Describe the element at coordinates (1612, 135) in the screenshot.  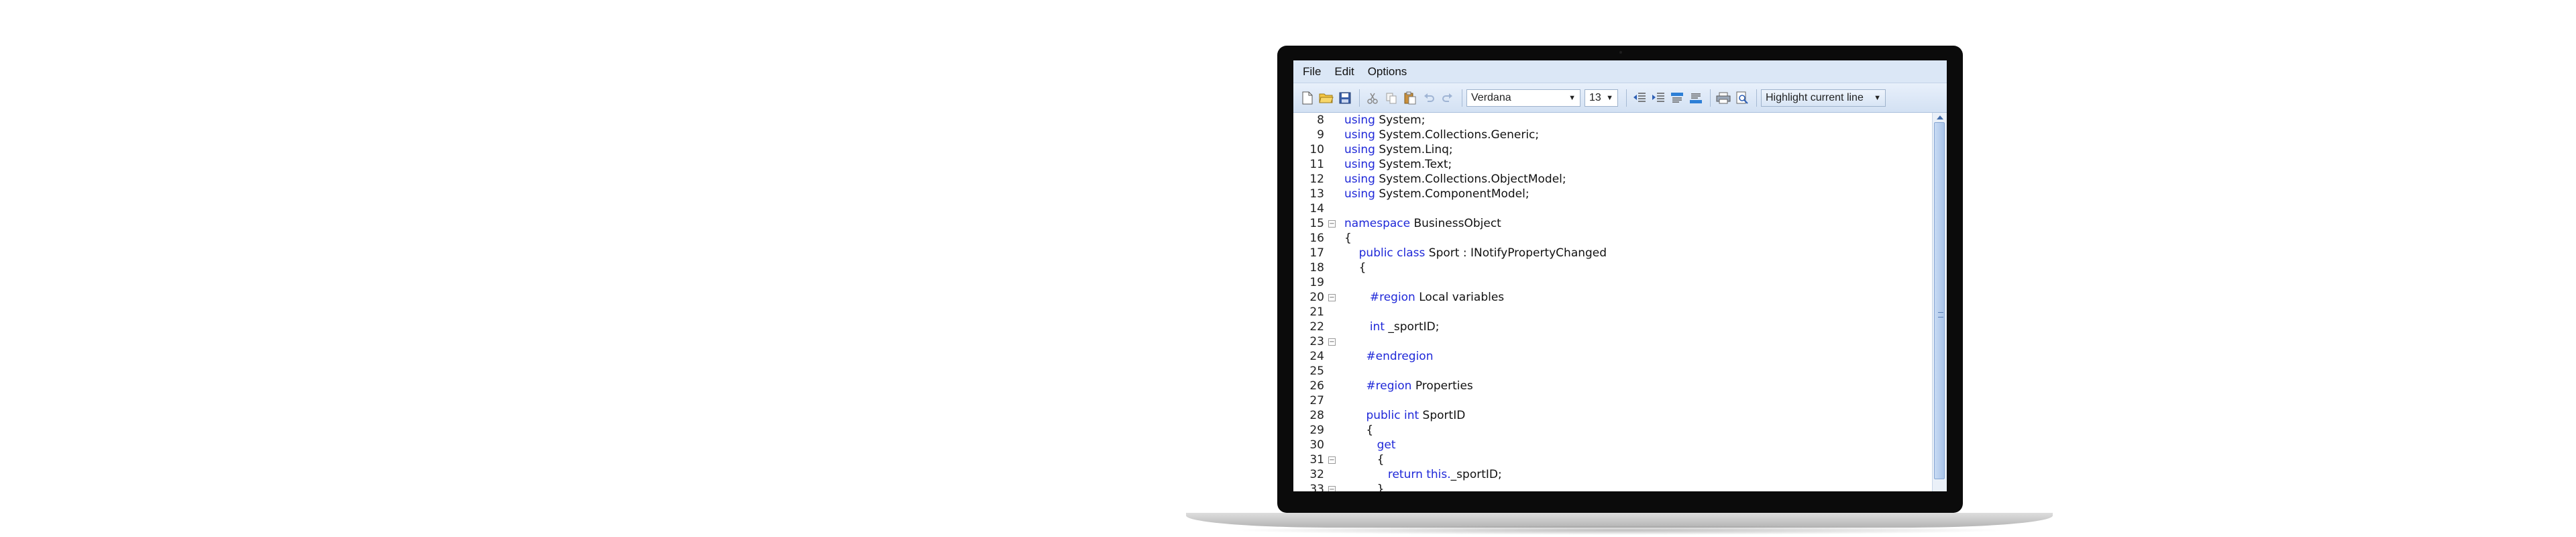
I see `code-line: 9 using System.Collections.Generic;` at that location.